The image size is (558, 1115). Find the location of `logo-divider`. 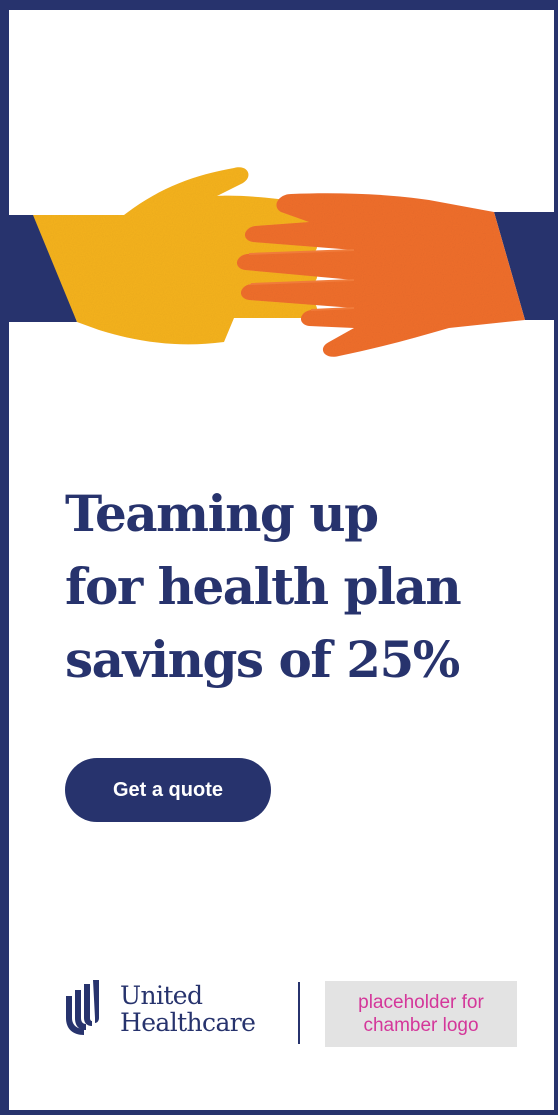

logo-divider is located at coordinates (299, 1013).